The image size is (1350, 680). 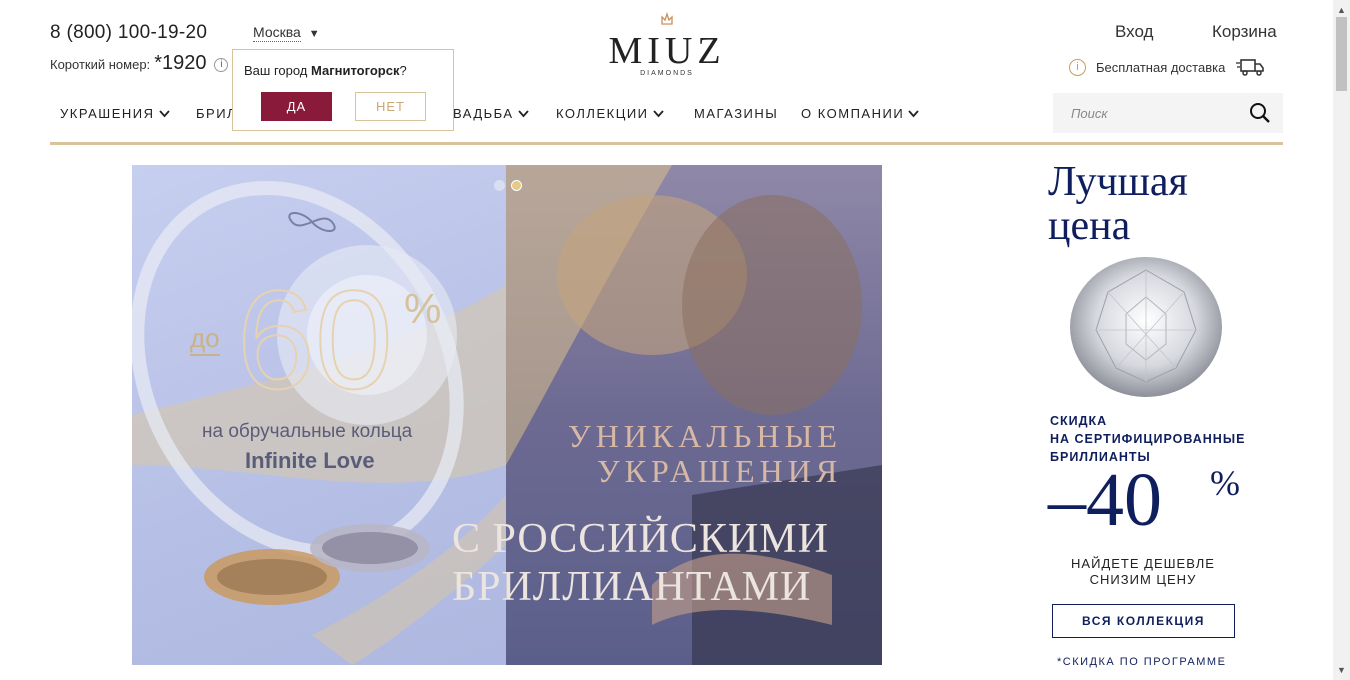 What do you see at coordinates (720, 471) in the screenshot?
I see `banner-headline-2: УКРАШЕНИЯ` at bounding box center [720, 471].